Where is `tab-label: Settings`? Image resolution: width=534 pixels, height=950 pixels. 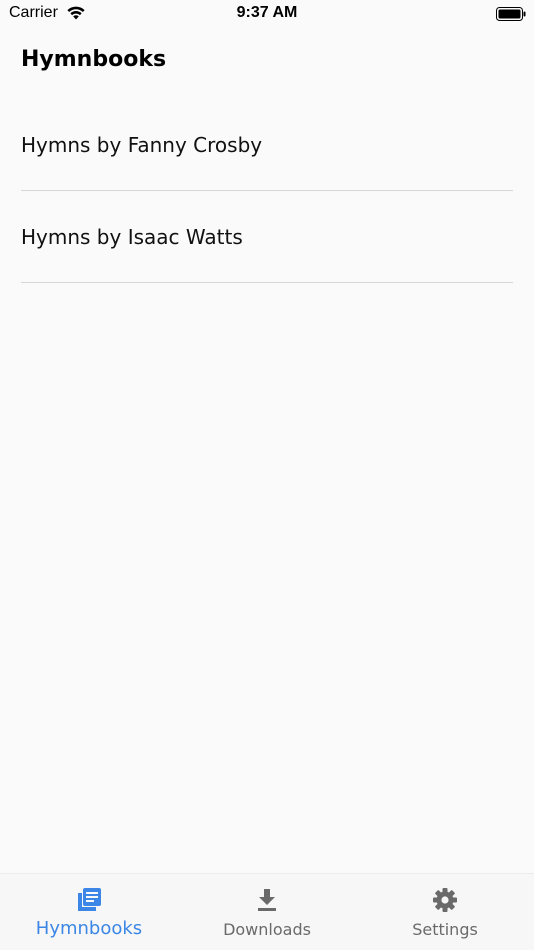
tab-label: Settings is located at coordinates (445, 929).